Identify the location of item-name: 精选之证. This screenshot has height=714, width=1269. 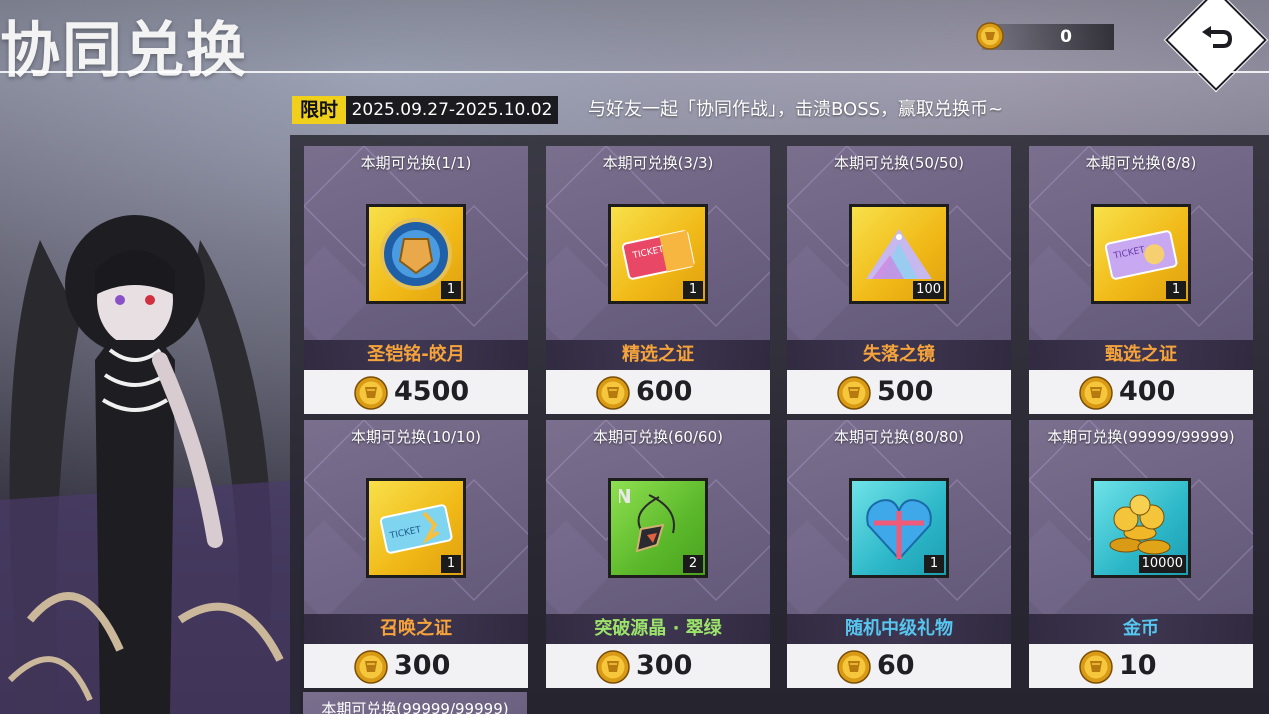
(658, 354).